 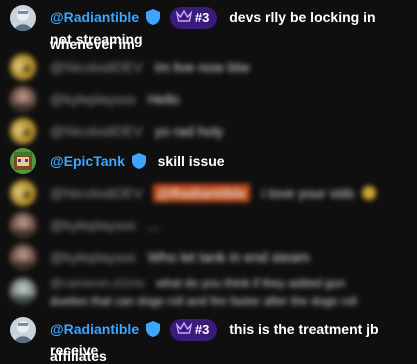 What do you see at coordinates (138, 164) in the screenshot?
I see `verified-icon` at bounding box center [138, 164].